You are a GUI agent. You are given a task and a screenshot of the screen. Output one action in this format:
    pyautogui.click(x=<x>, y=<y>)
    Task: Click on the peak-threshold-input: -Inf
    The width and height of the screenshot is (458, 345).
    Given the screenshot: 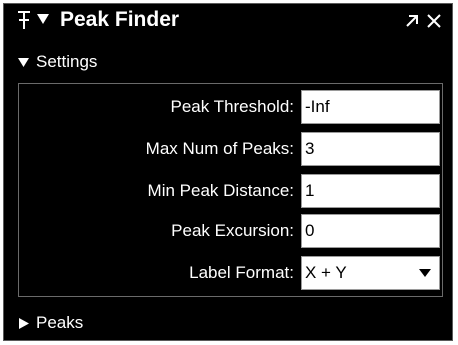 What is the action you would take?
    pyautogui.click(x=370, y=107)
    